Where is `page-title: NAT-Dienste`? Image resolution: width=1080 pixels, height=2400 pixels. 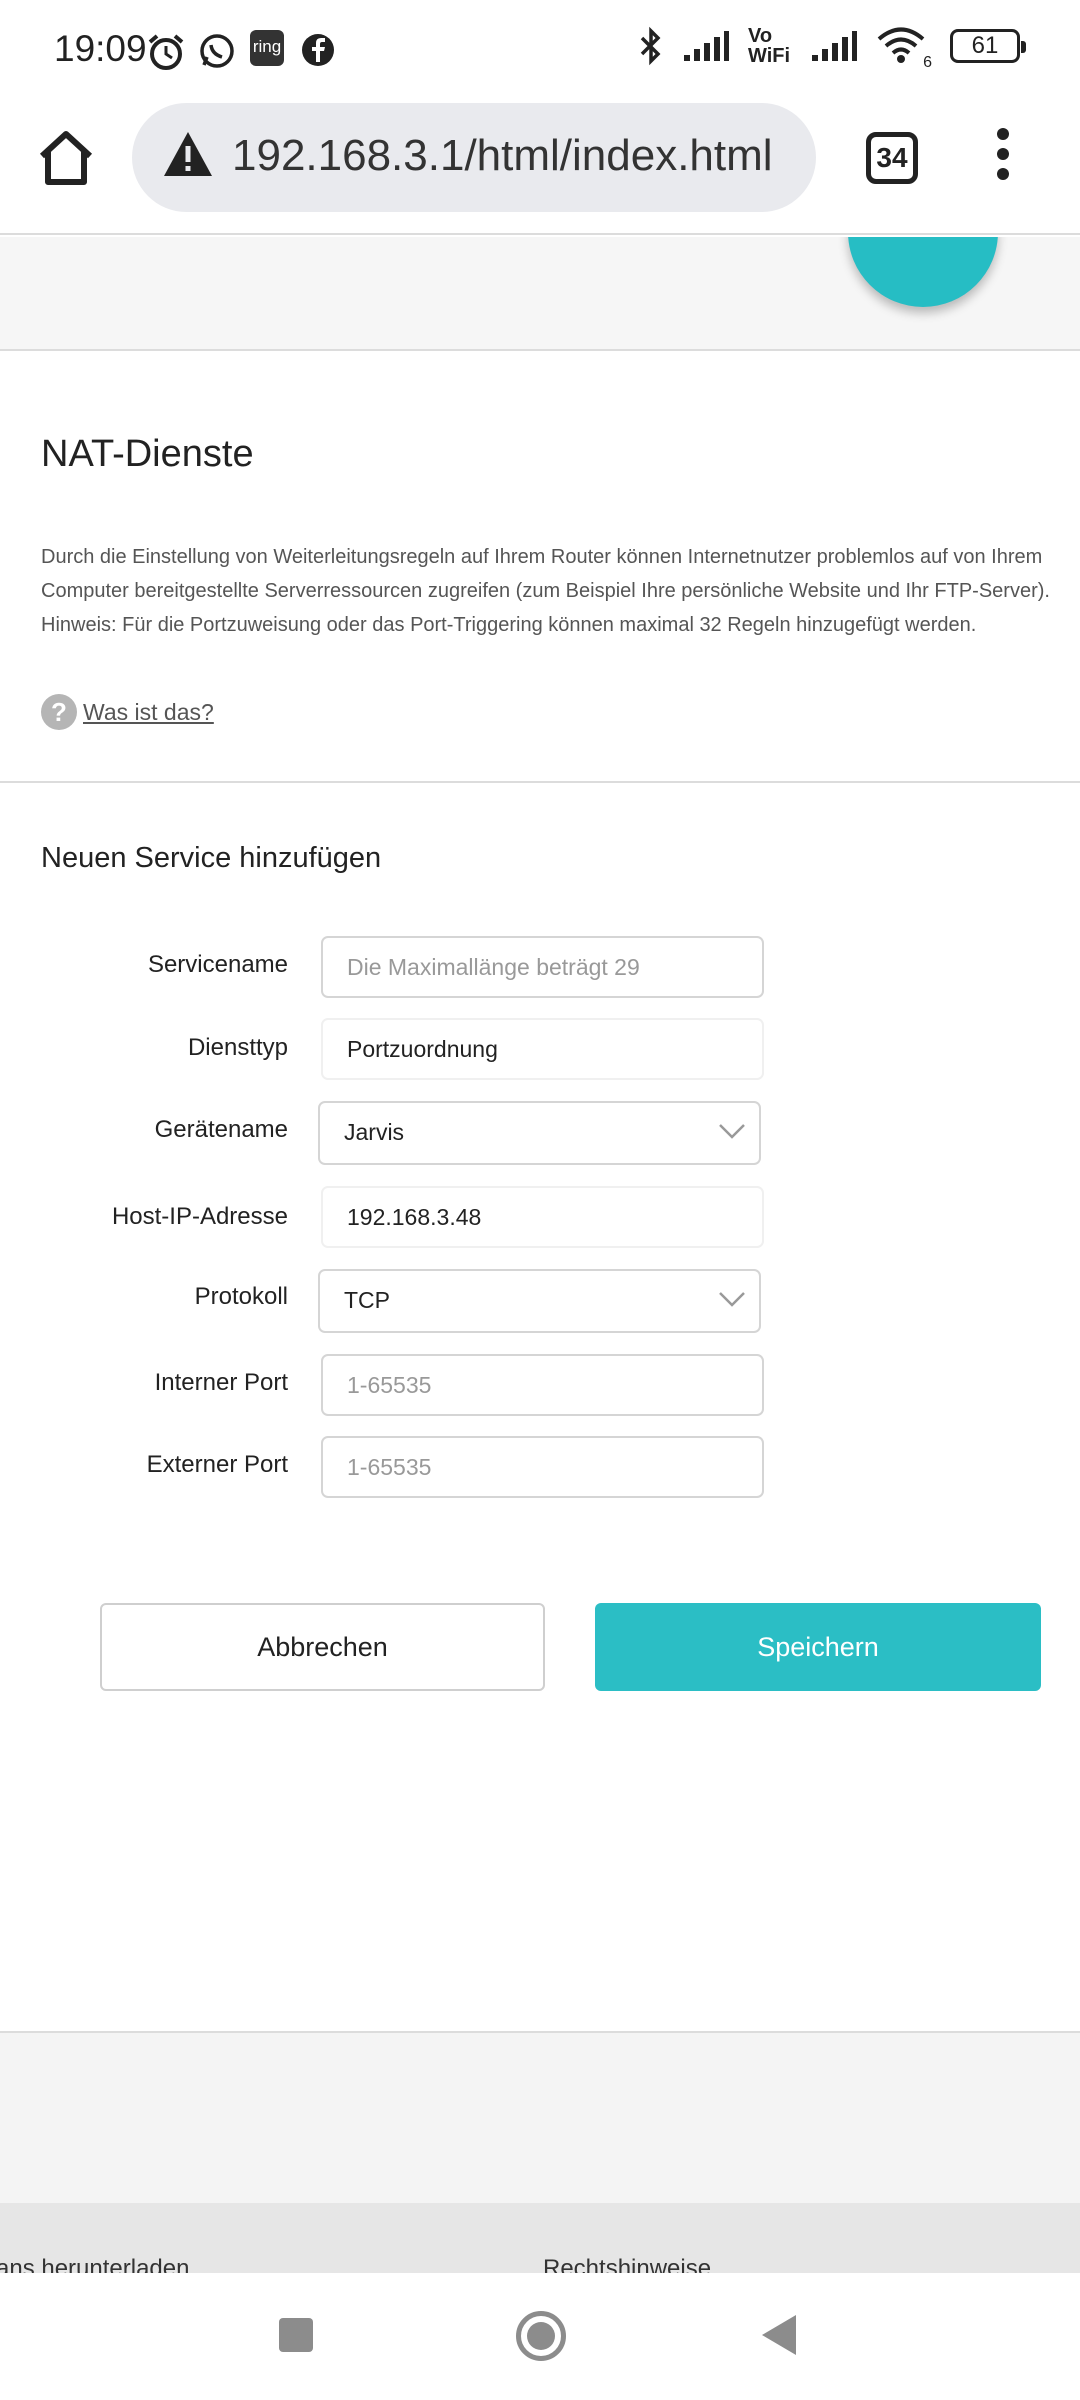
page-title: NAT-Dienste is located at coordinates (147, 454).